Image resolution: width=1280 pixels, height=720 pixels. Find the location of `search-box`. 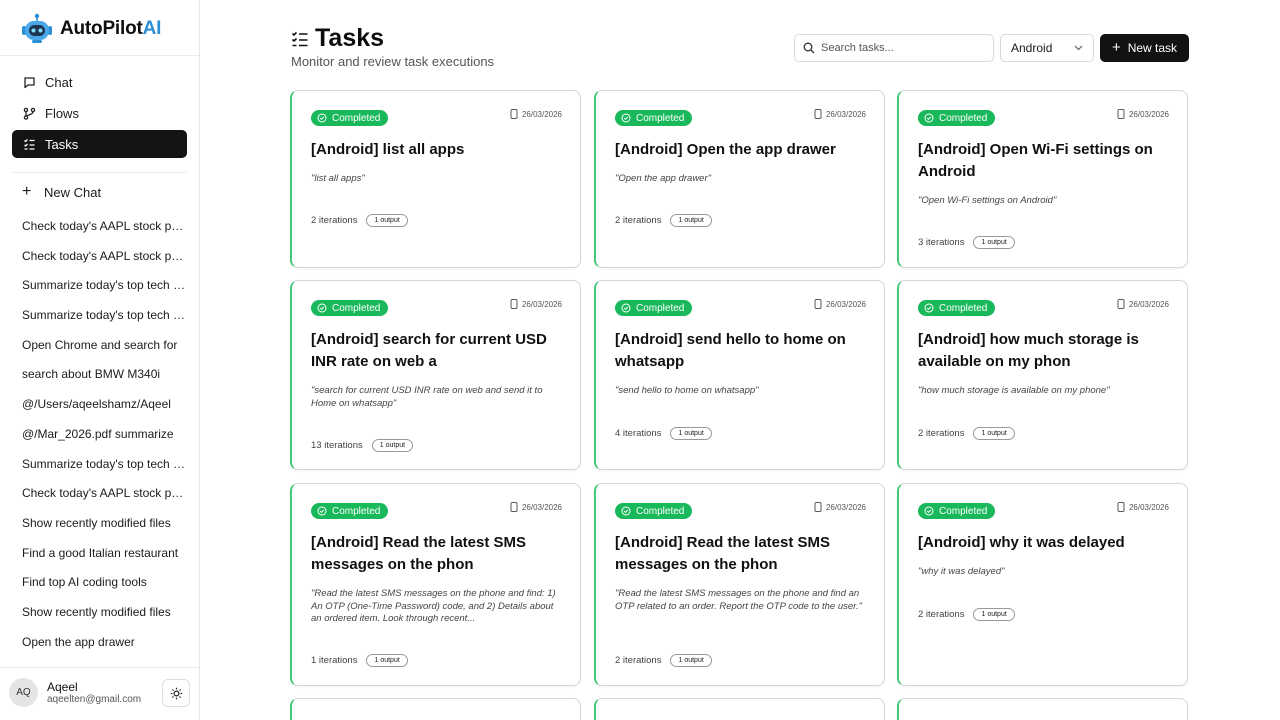

search-box is located at coordinates (894, 48).